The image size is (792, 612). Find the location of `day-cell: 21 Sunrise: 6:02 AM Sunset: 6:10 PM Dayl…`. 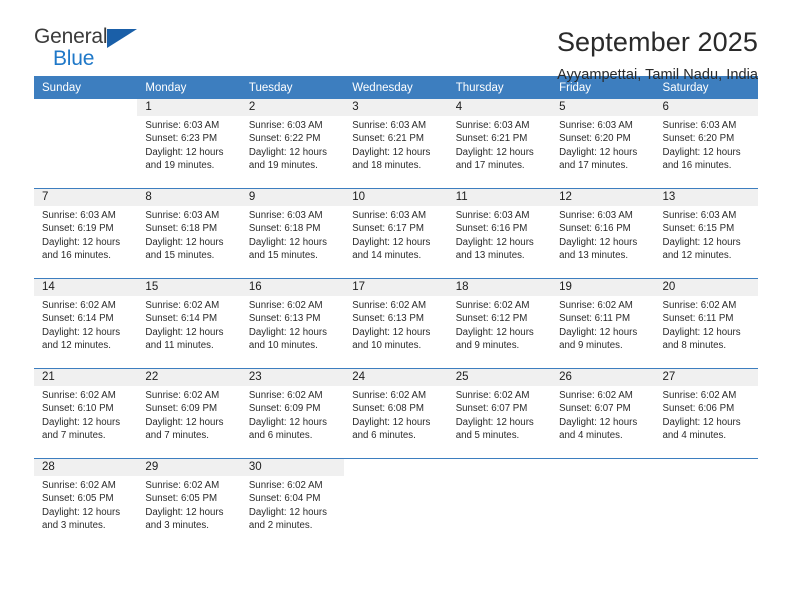

day-cell: 21 Sunrise: 6:02 AM Sunset: 6:10 PM Dayl… is located at coordinates (86, 413).